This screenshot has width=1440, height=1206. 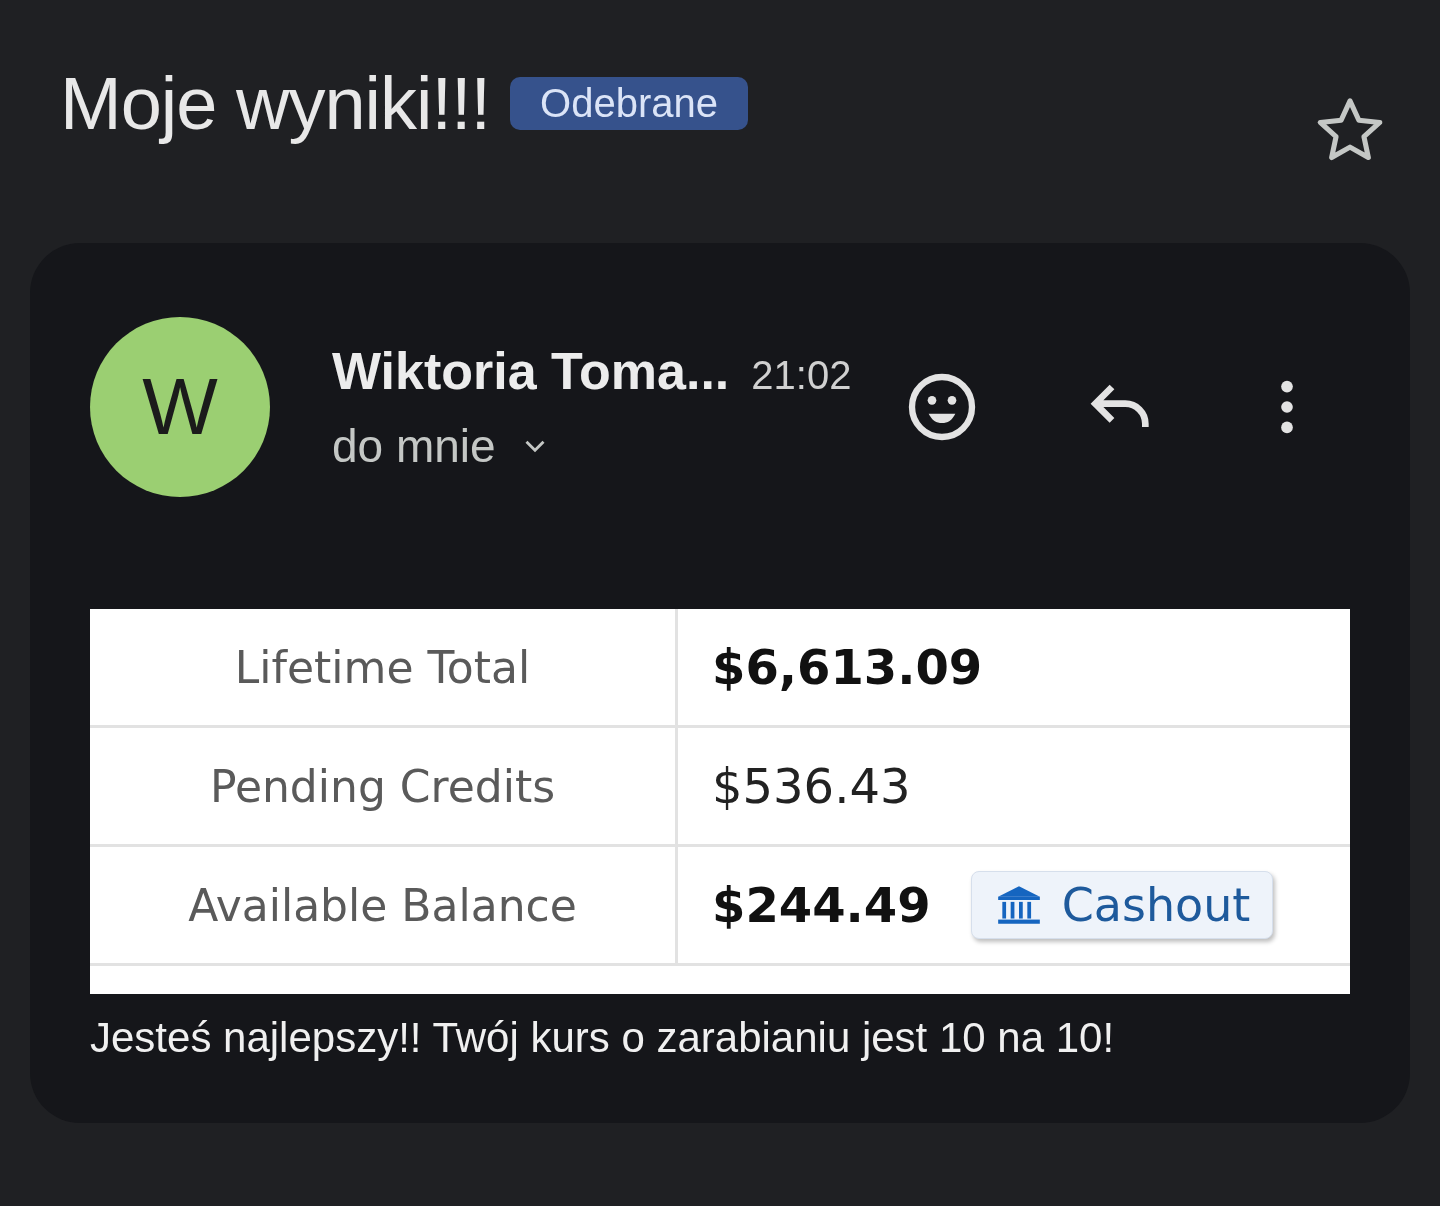 I want to click on amount: $536.43, so click(x=811, y=786).